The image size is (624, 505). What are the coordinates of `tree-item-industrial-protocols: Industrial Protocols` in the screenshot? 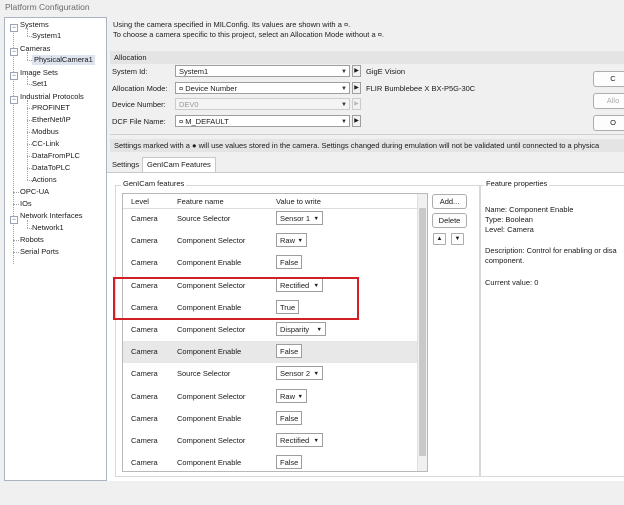 It's located at (52, 97).